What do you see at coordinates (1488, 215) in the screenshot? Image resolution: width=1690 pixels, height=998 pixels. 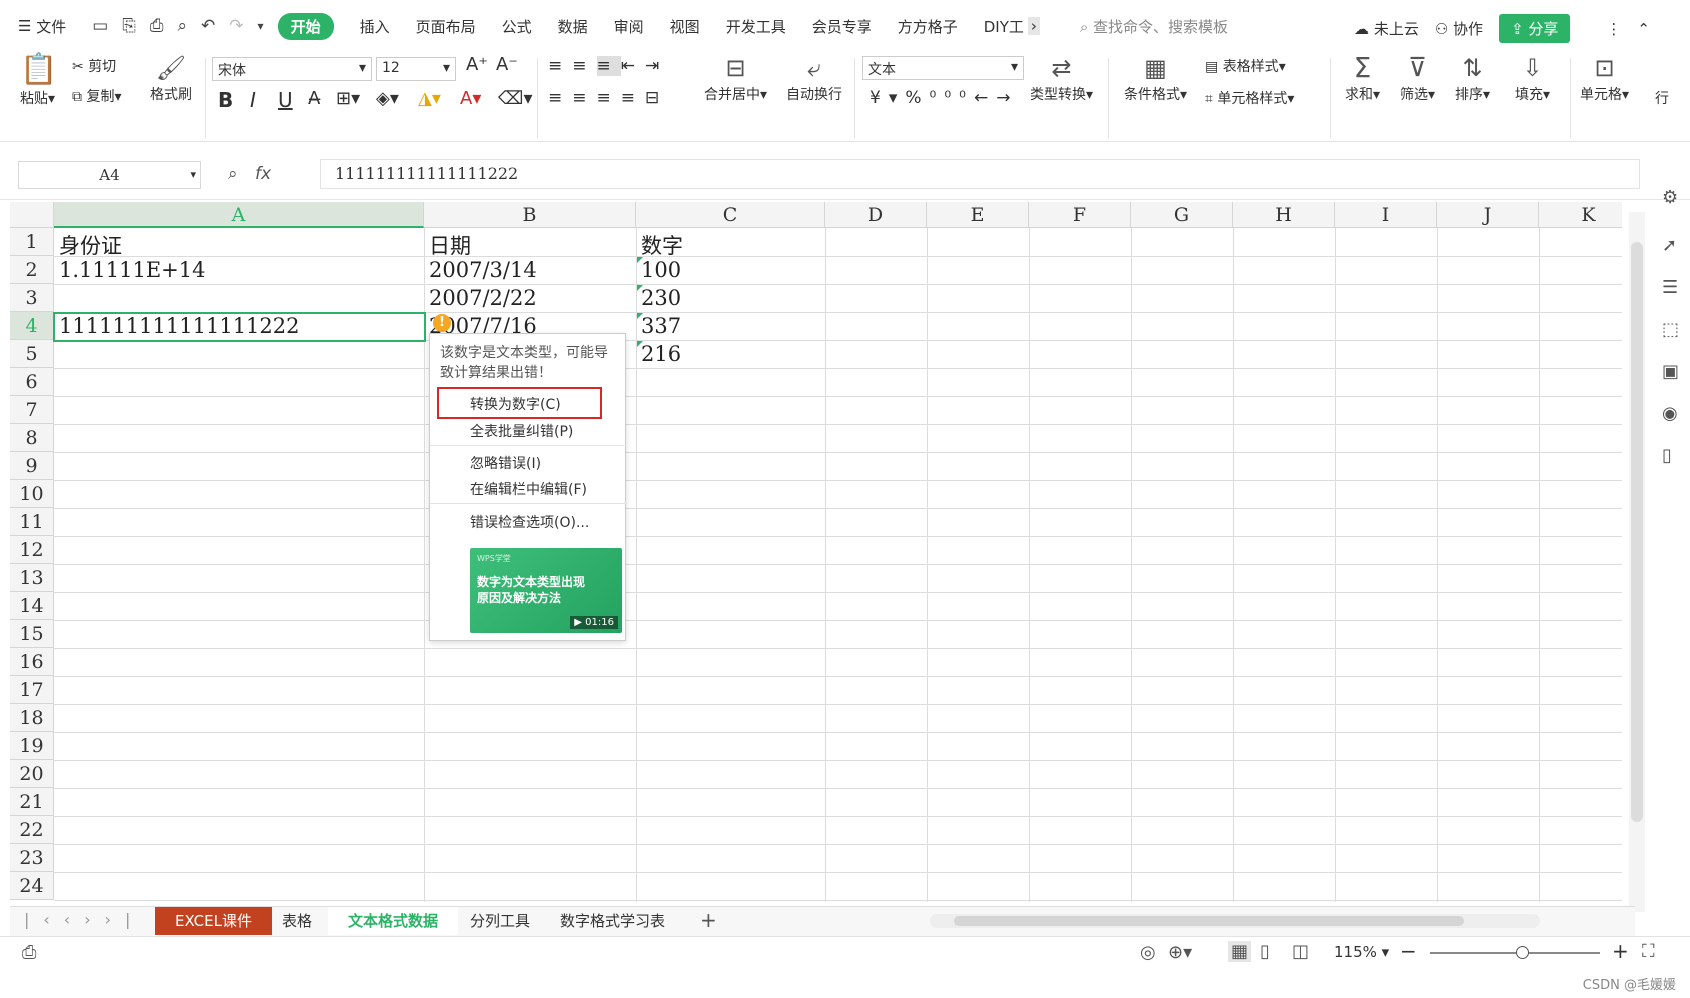 I see `column-header-j: J` at bounding box center [1488, 215].